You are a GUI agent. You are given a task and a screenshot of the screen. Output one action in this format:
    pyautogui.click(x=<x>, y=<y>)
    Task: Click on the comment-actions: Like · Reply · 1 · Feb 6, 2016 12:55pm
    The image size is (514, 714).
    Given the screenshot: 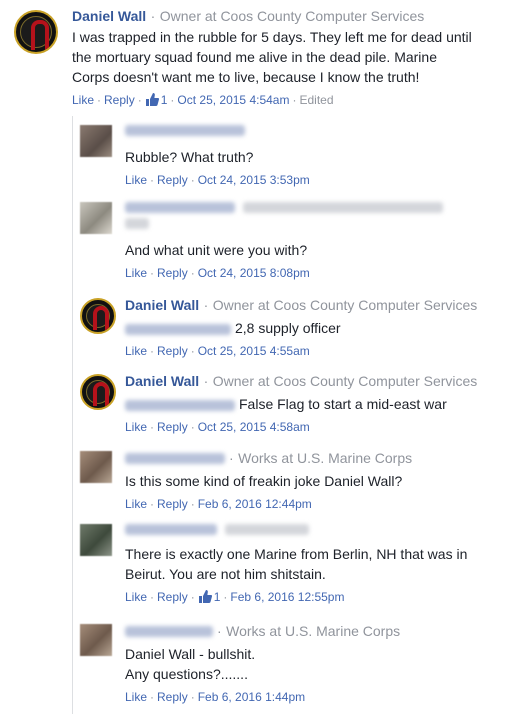 What is the action you would take?
    pyautogui.click(x=235, y=598)
    